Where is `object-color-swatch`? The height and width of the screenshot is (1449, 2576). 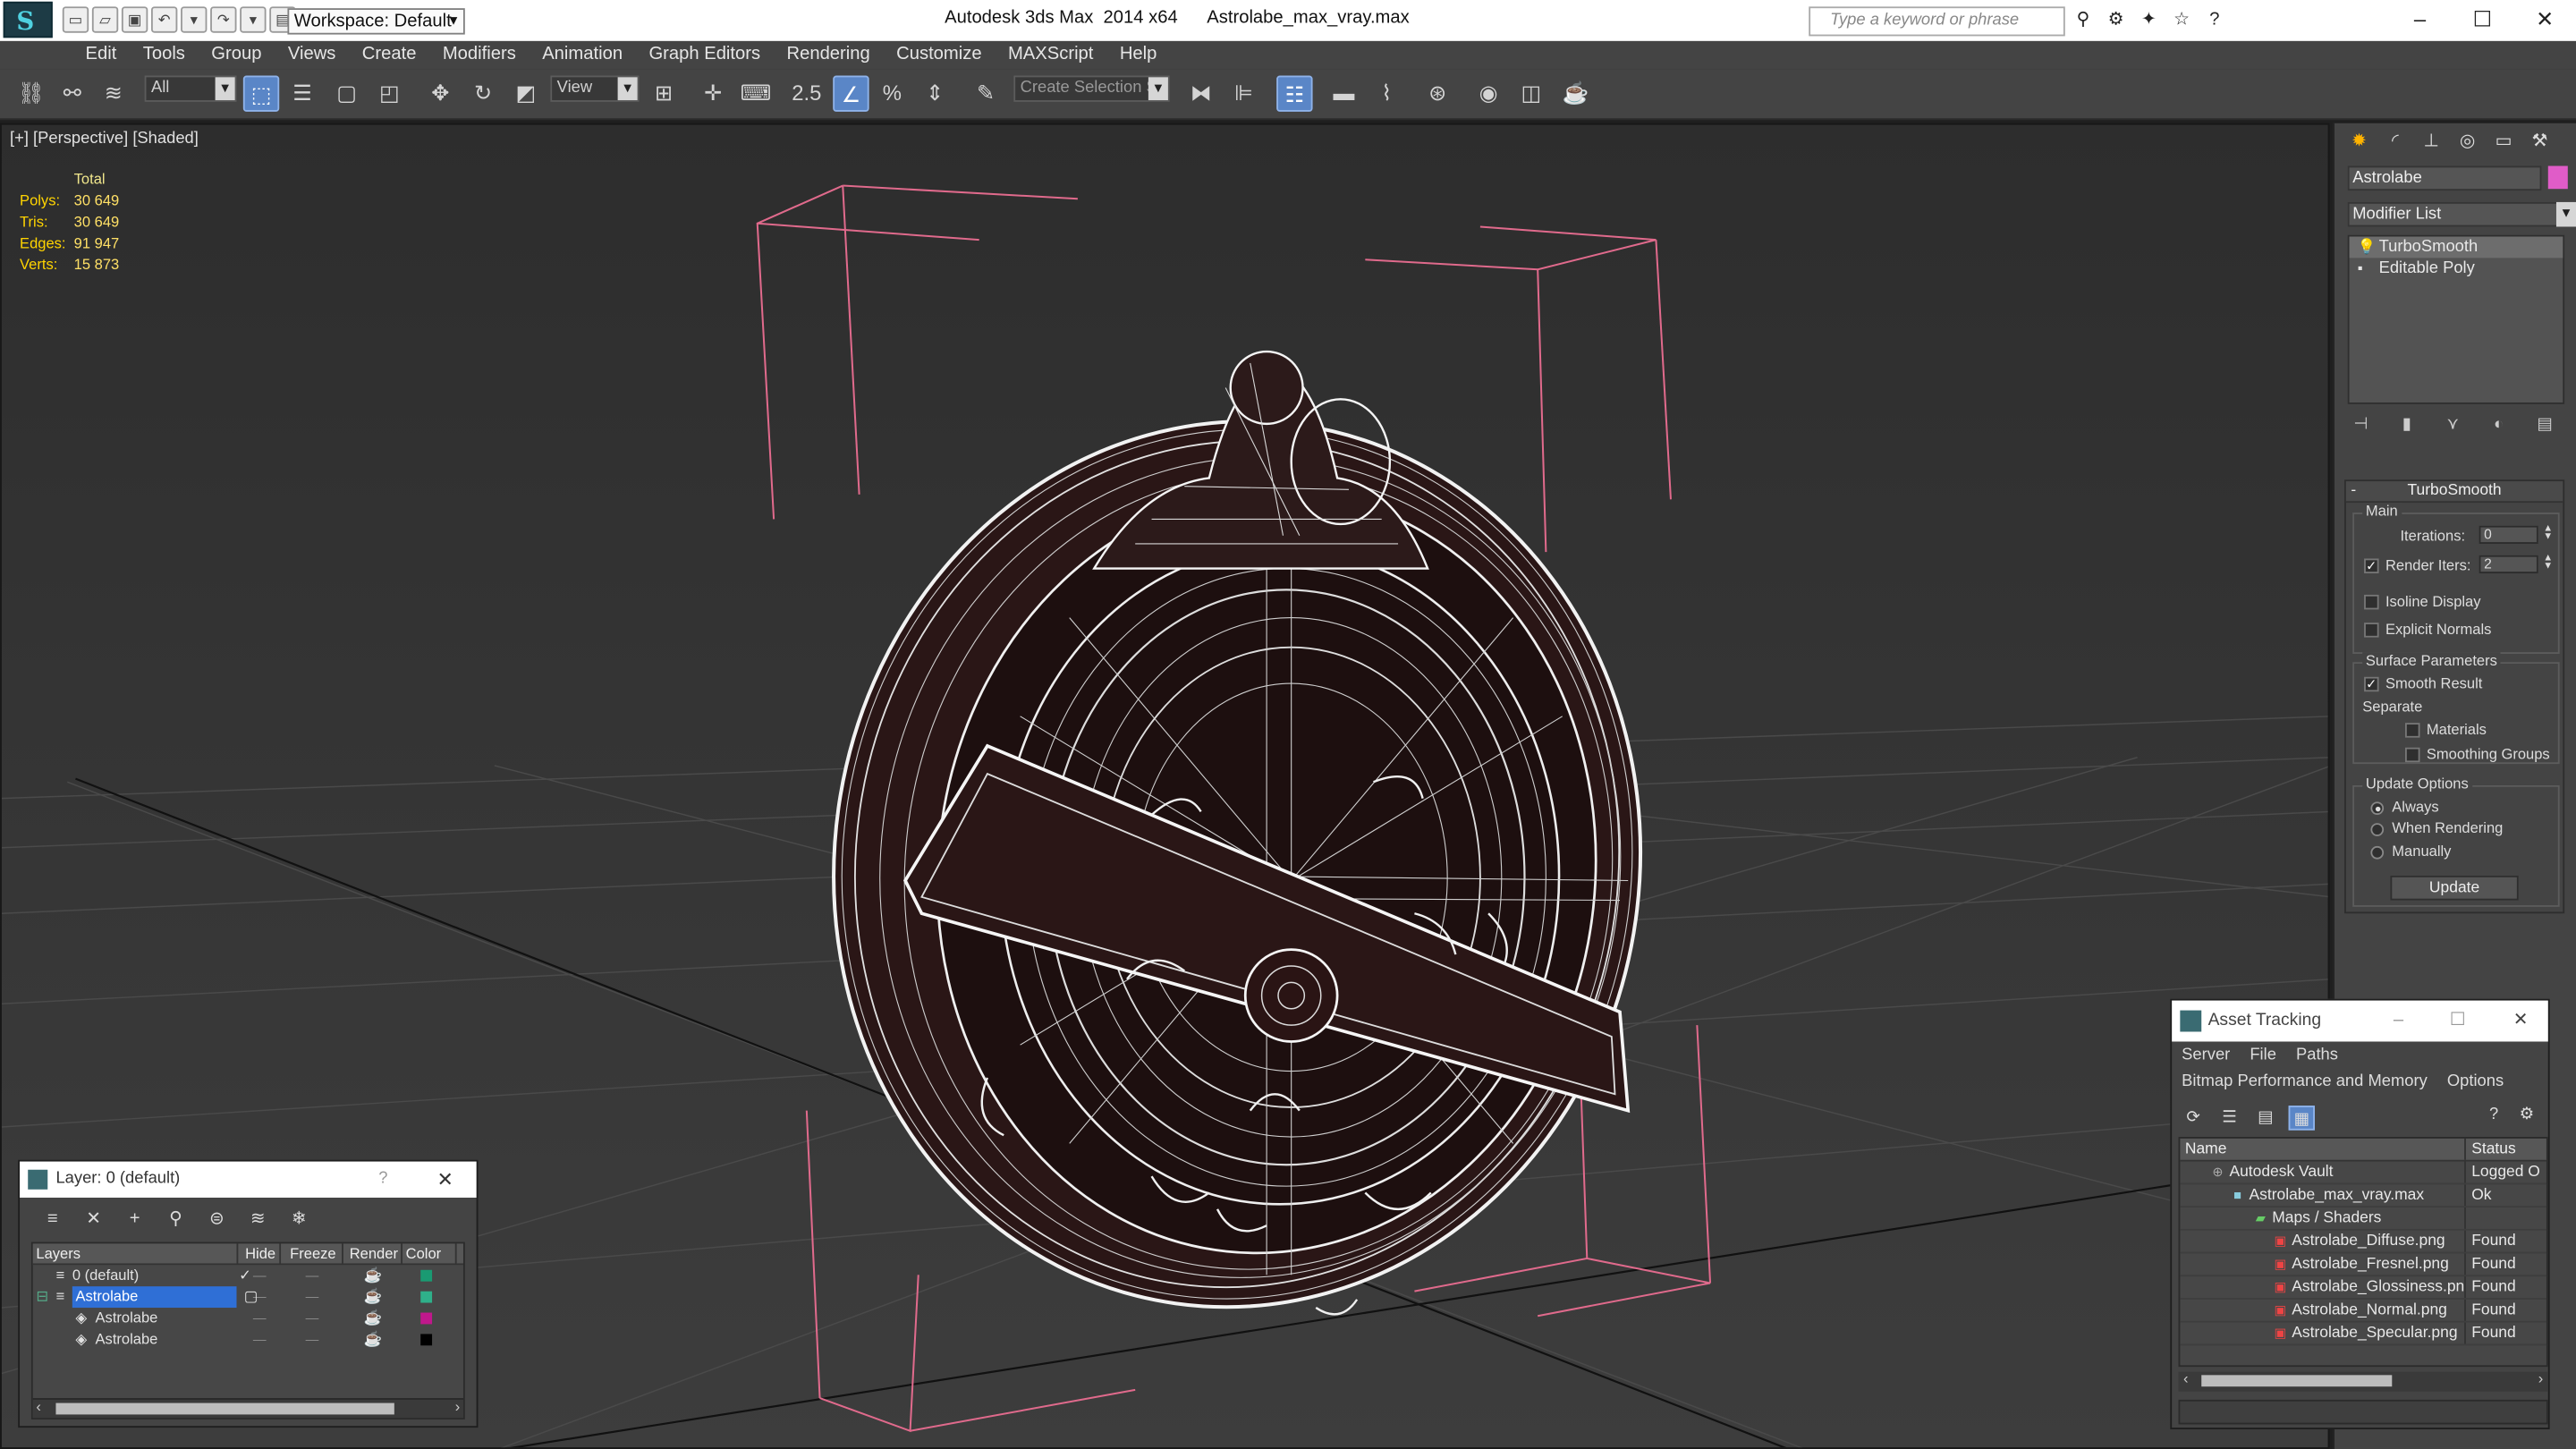 object-color-swatch is located at coordinates (2557, 177).